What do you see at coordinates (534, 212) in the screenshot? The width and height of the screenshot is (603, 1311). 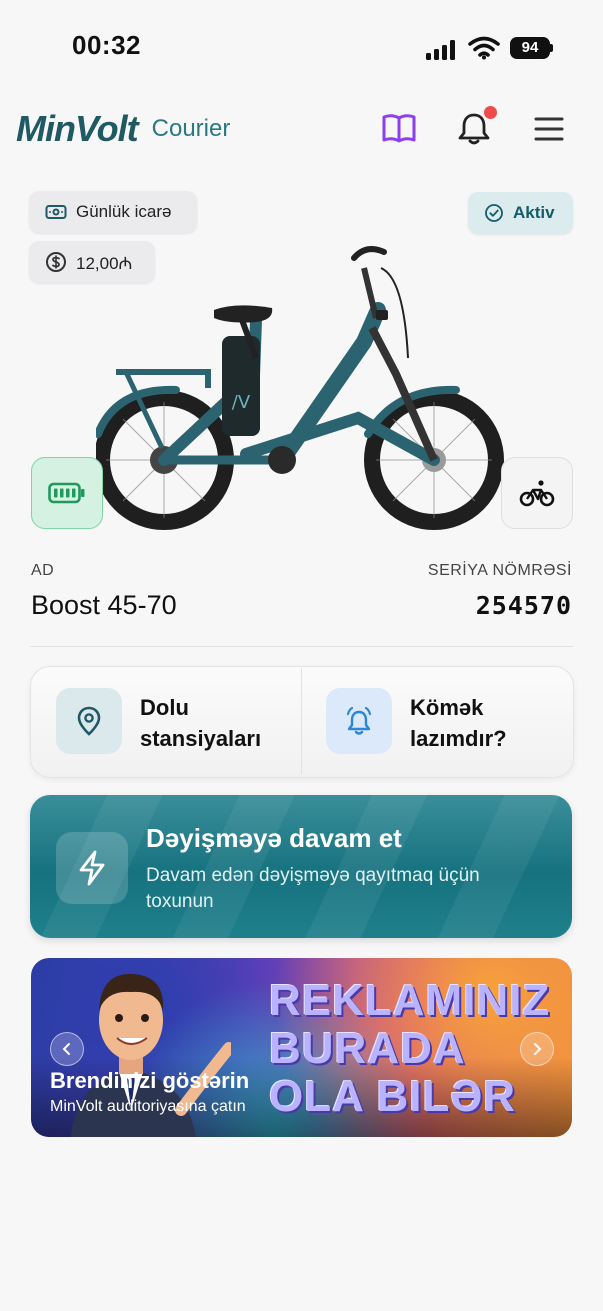 I see `status-label: Aktiv` at bounding box center [534, 212].